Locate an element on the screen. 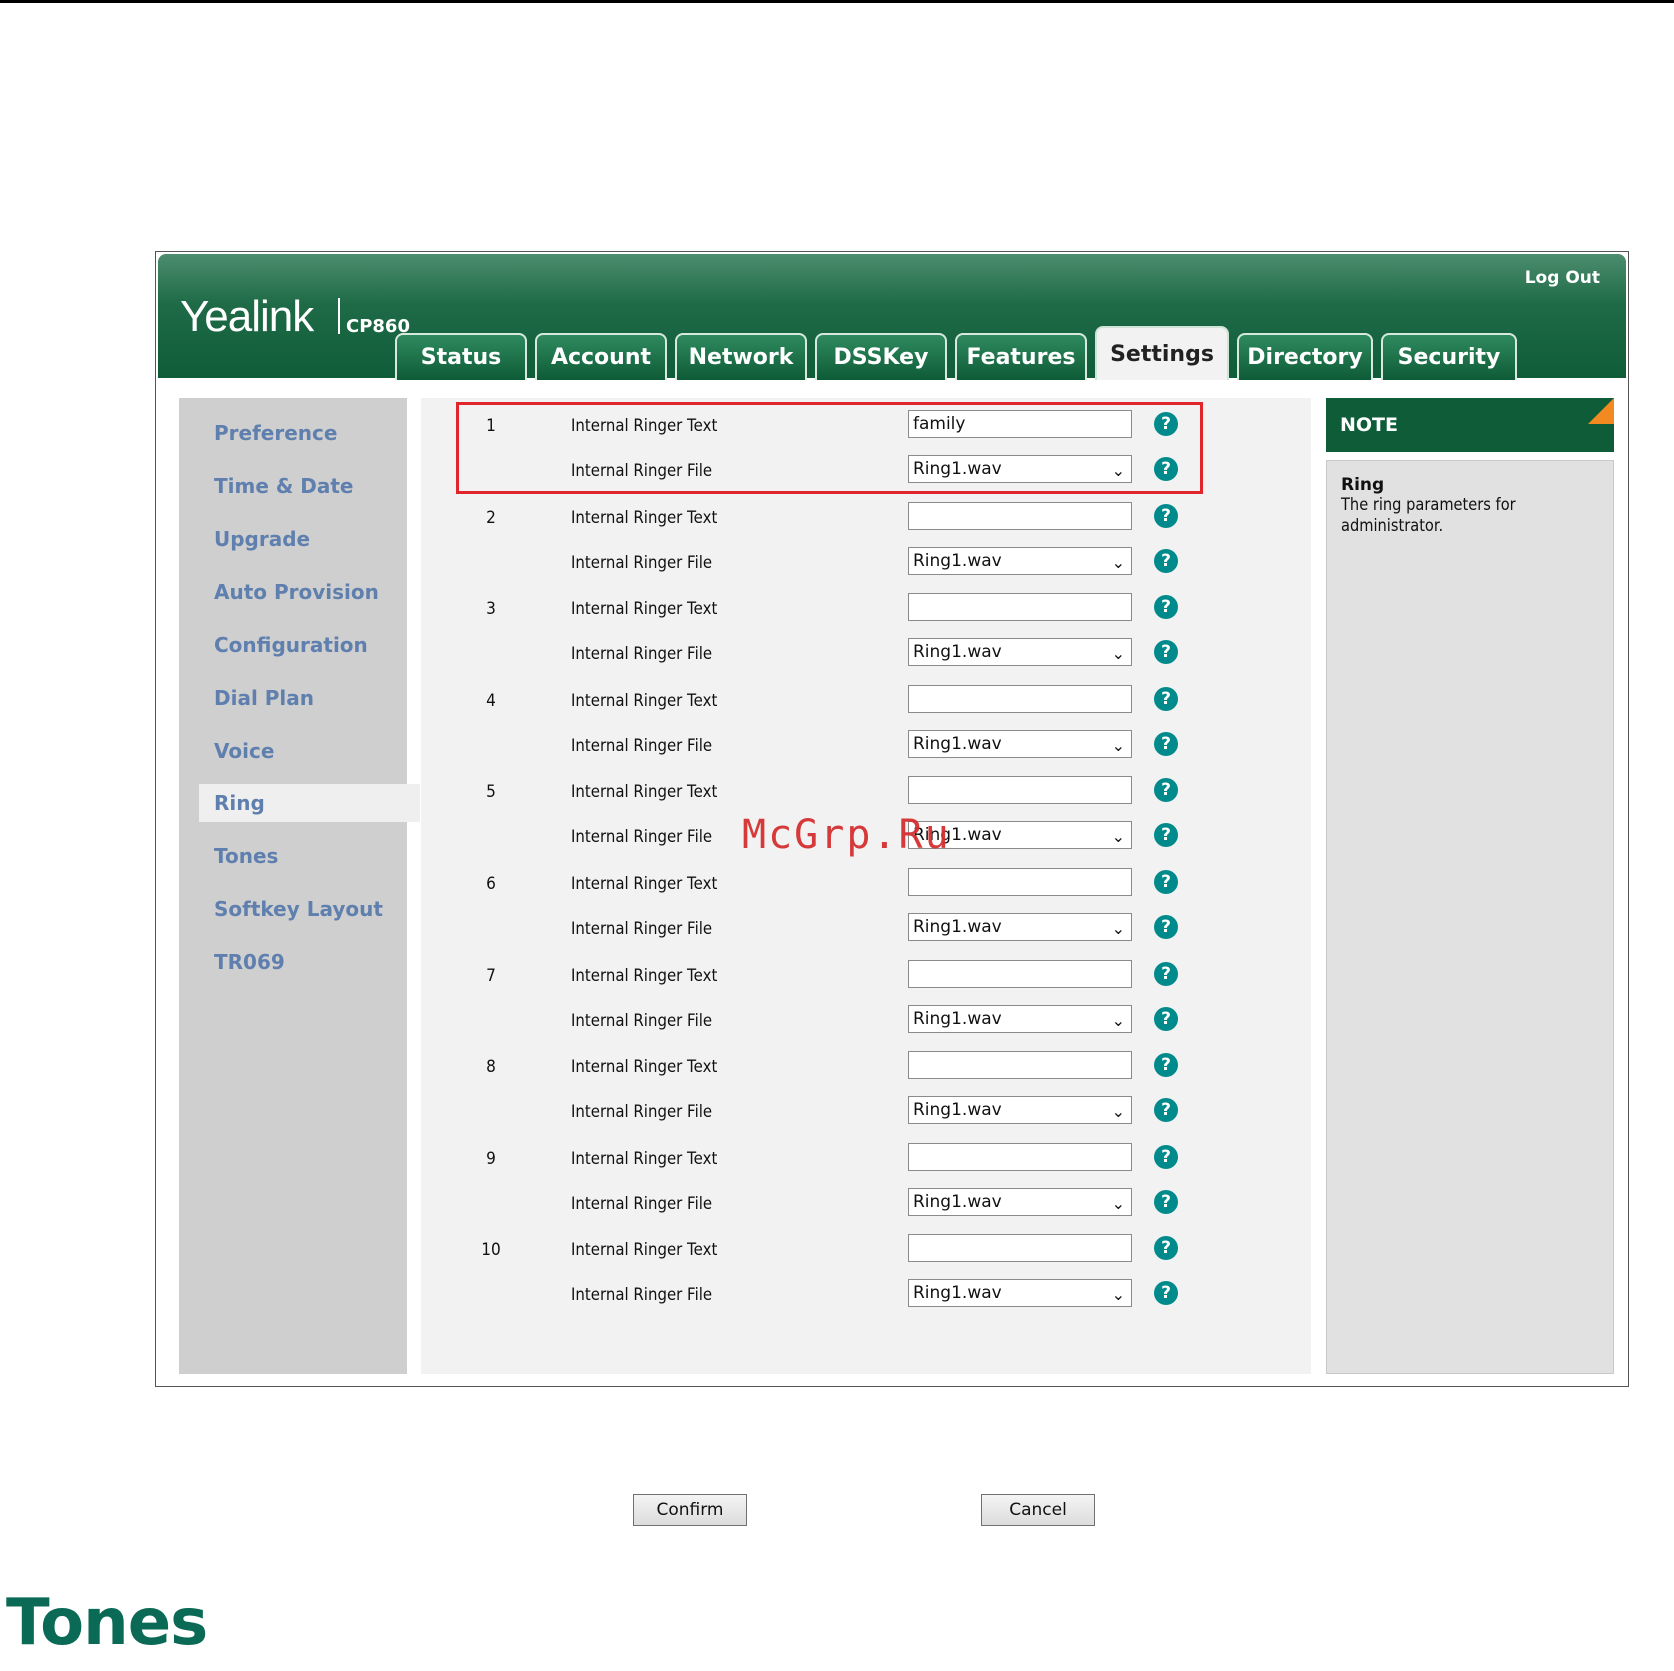 The width and height of the screenshot is (1674, 1671). tab-settings: Settings is located at coordinates (1162, 353).